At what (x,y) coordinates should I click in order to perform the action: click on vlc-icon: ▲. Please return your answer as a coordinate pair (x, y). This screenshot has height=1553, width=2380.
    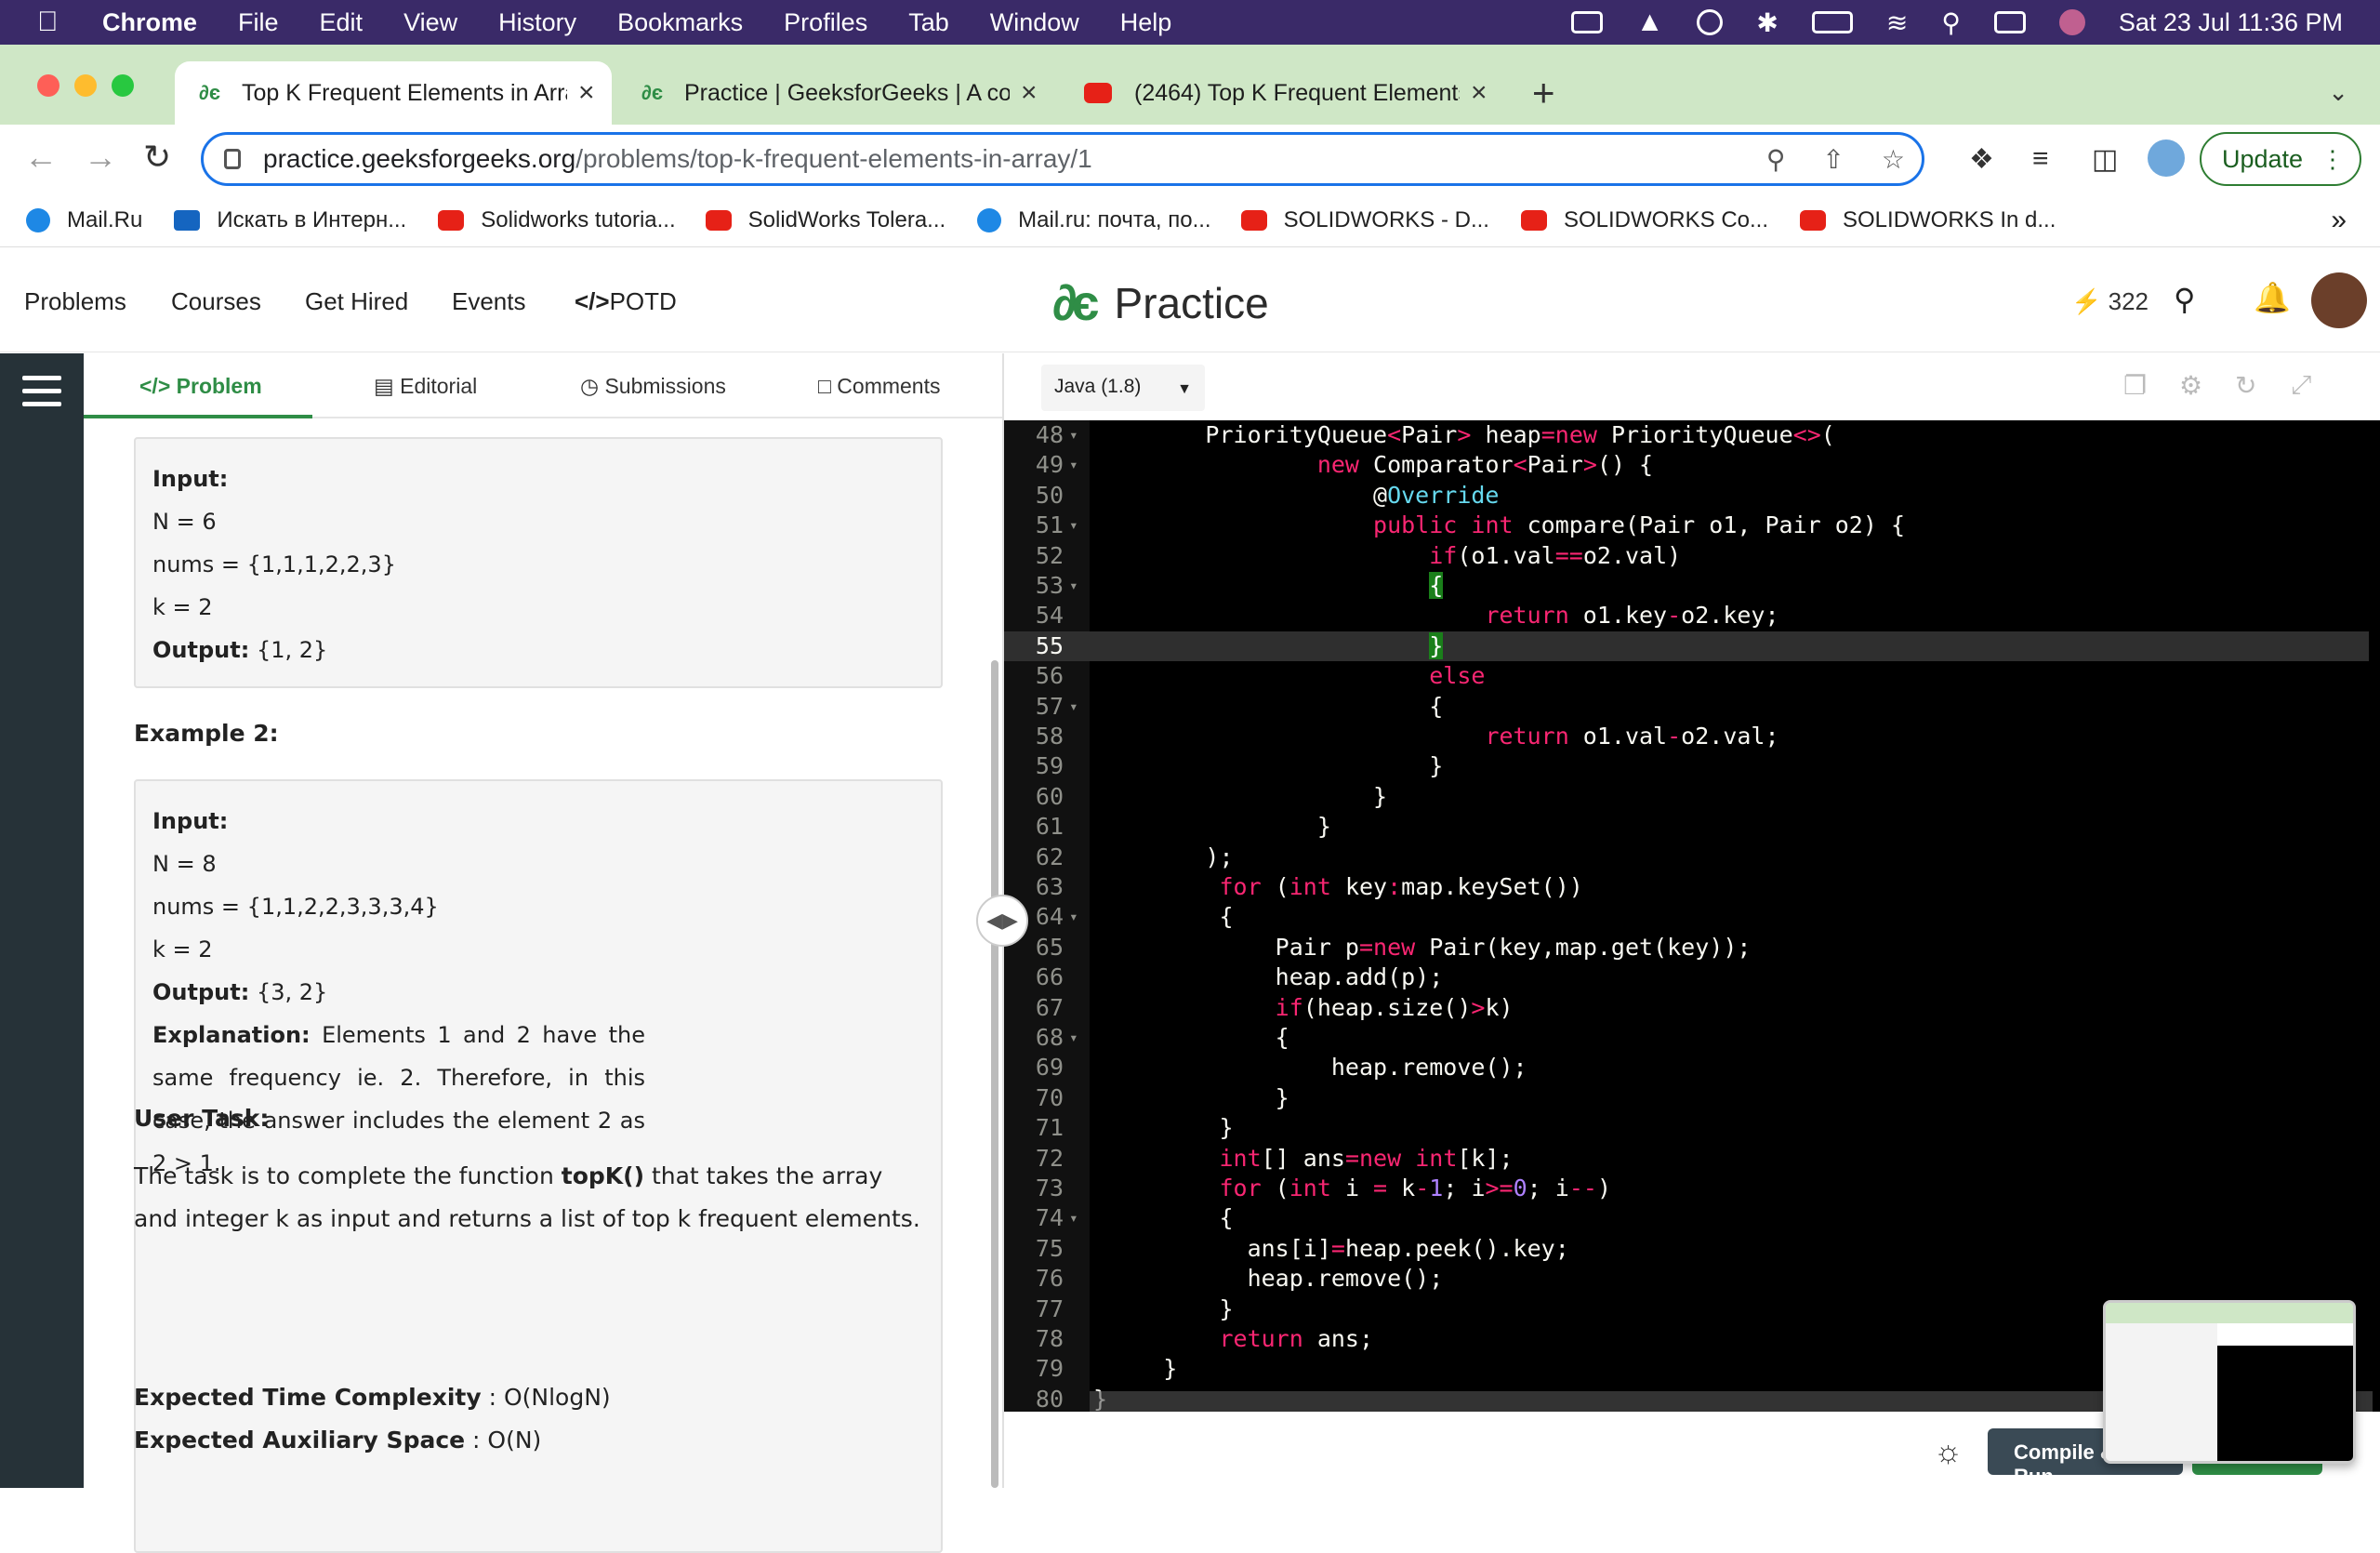
    Looking at the image, I should click on (1650, 22).